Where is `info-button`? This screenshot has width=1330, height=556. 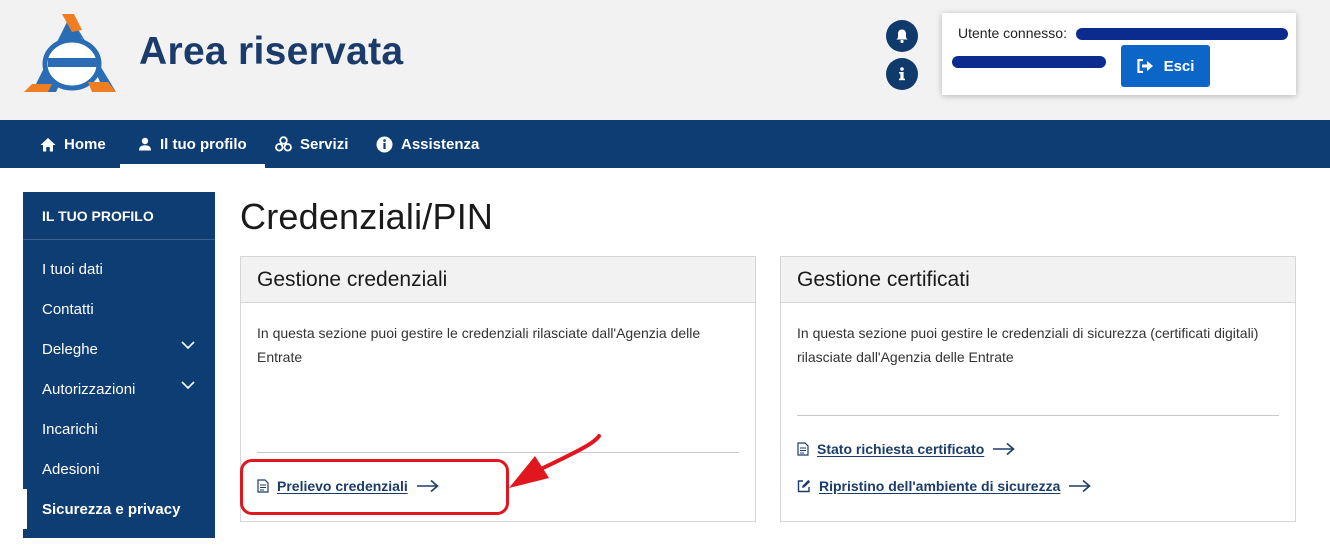 info-button is located at coordinates (902, 74).